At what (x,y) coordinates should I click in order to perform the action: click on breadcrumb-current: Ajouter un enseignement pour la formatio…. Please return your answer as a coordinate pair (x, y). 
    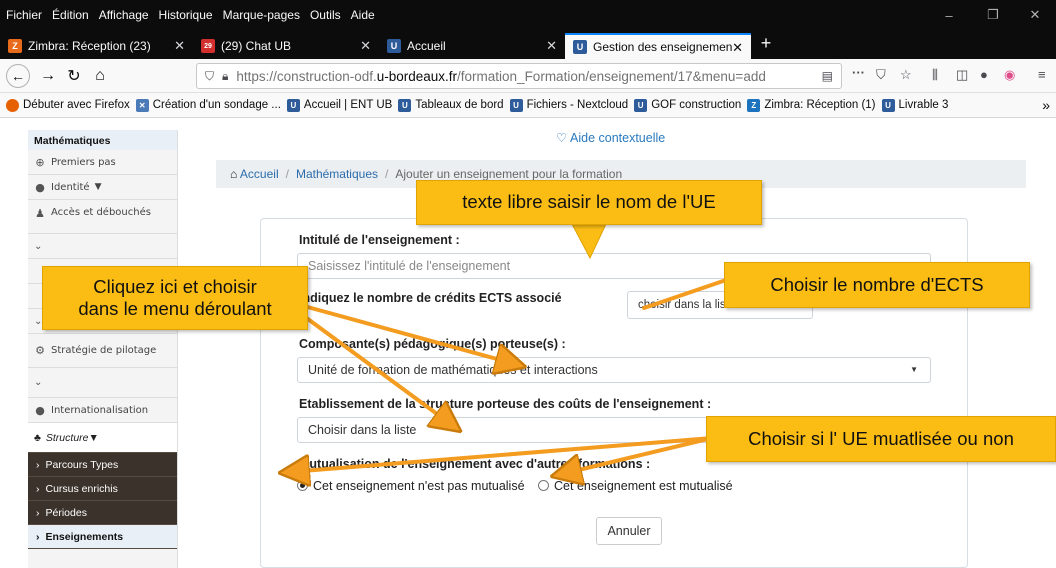
    Looking at the image, I should click on (509, 174).